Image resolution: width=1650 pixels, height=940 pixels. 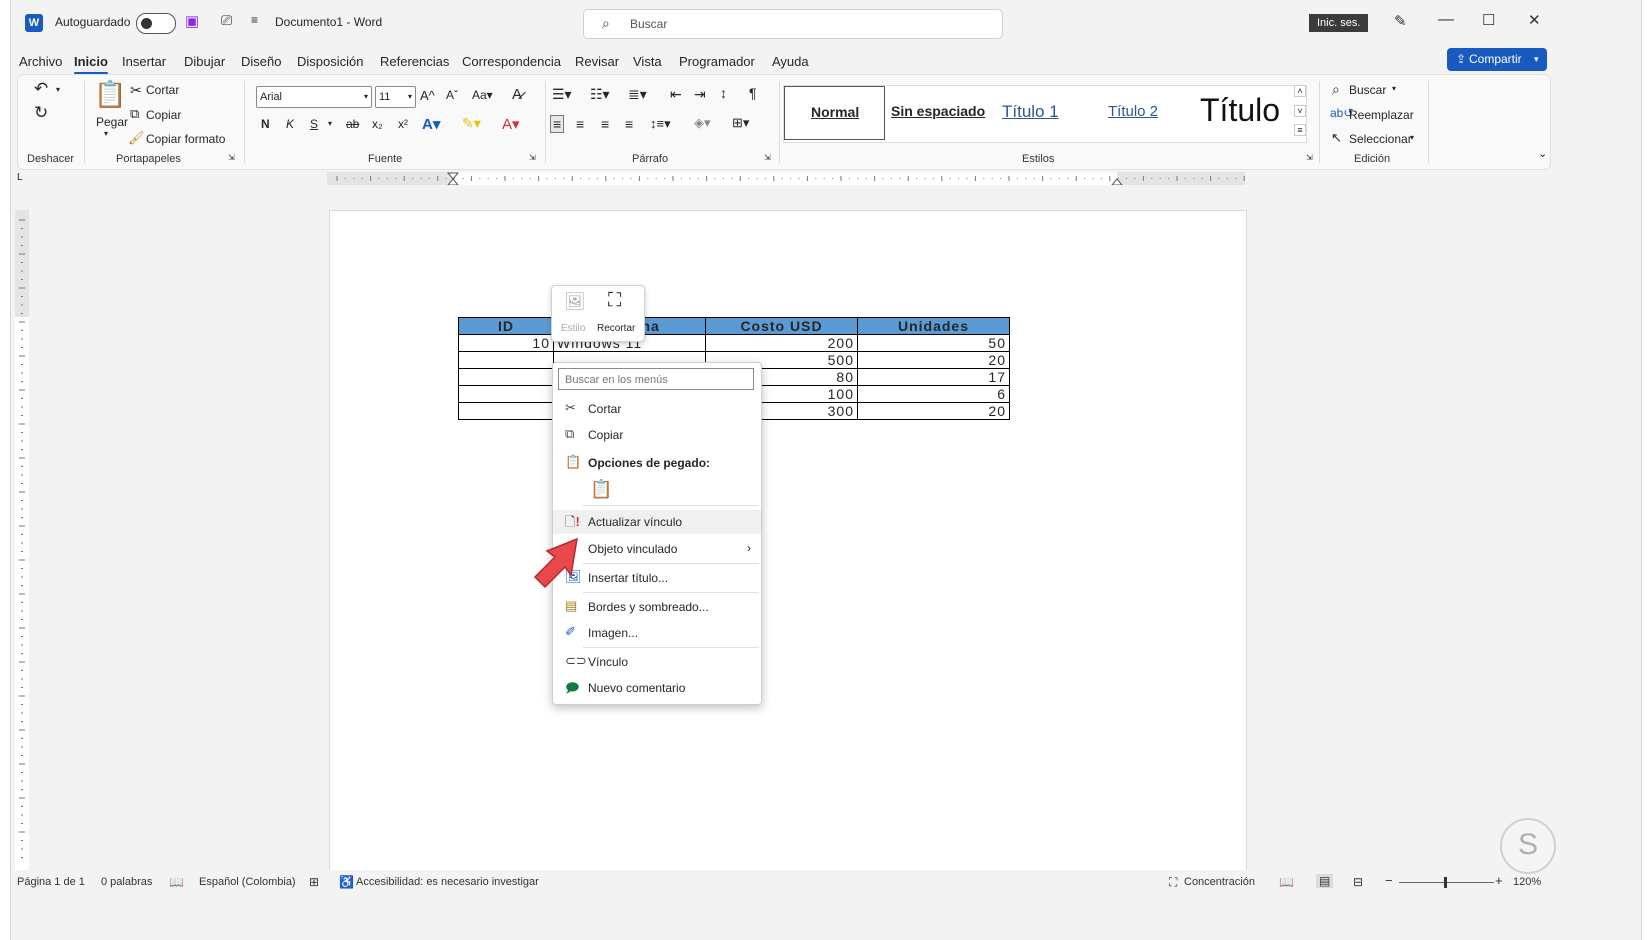 What do you see at coordinates (657, 688) in the screenshot?
I see `menu-item-new-comment: 🗩 Nuevo comentario` at bounding box center [657, 688].